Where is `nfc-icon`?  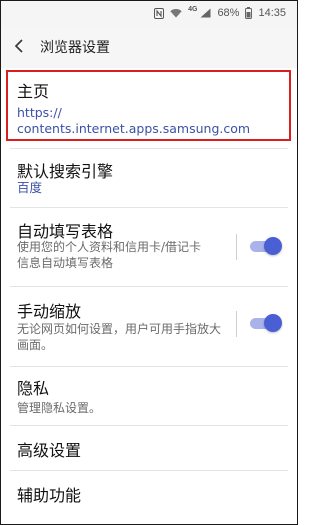
nfc-icon is located at coordinates (159, 13).